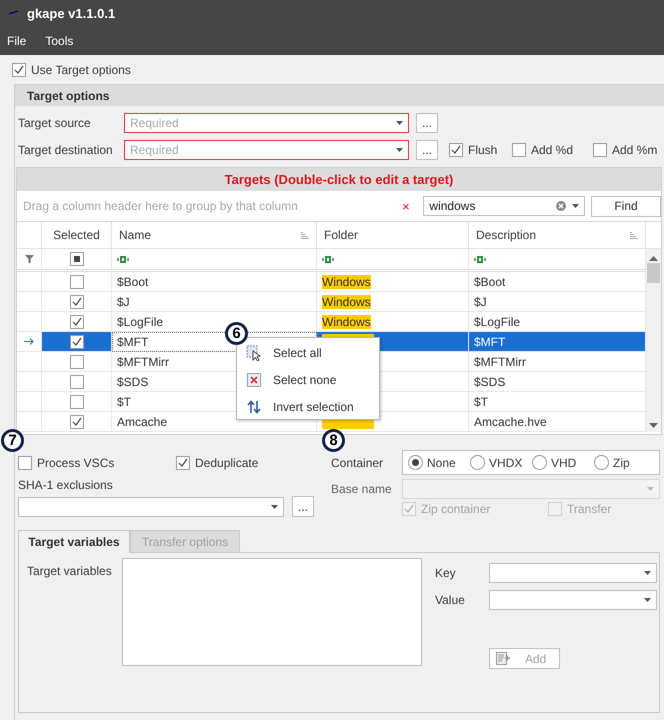 The height and width of the screenshot is (720, 664). What do you see at coordinates (70, 572) in the screenshot?
I see `field-label: Target variables` at bounding box center [70, 572].